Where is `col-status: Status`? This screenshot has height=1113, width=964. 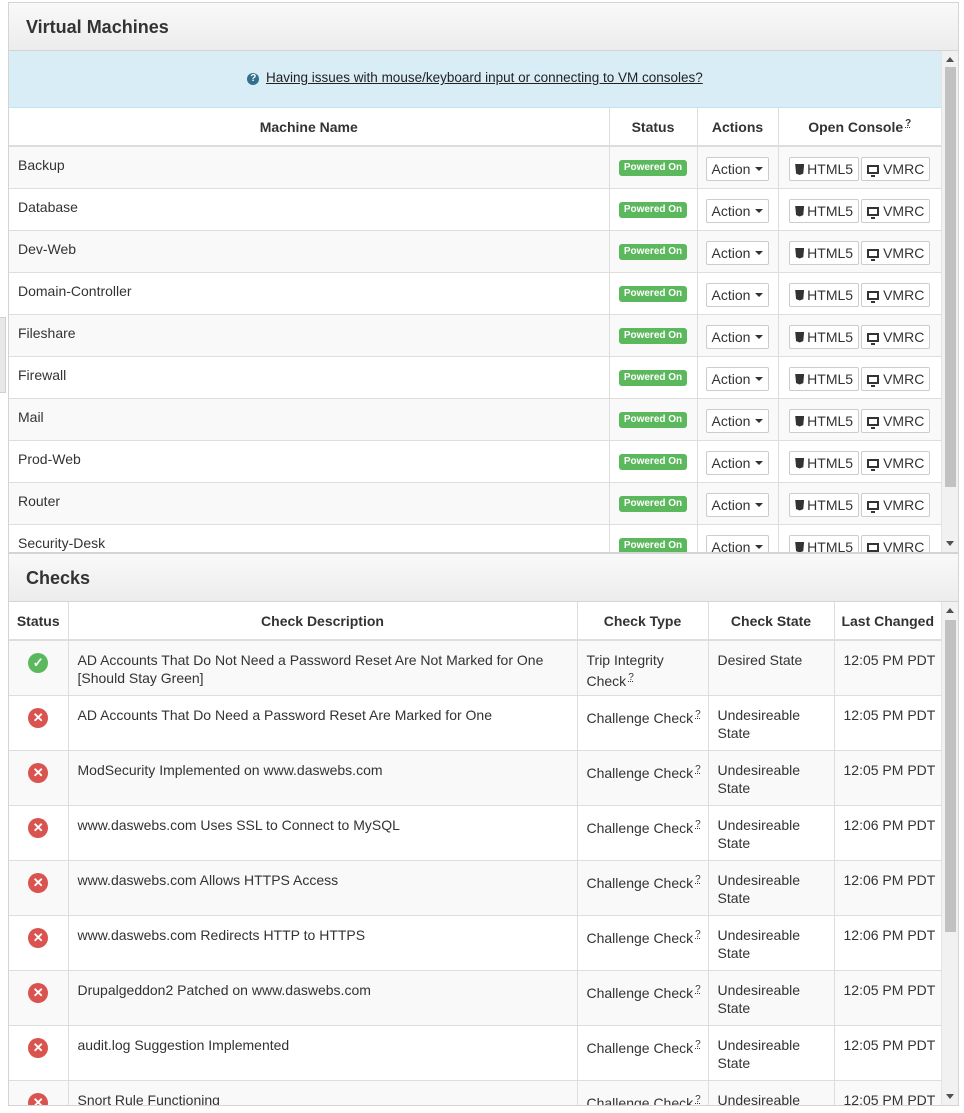 col-status: Status is located at coordinates (653, 127).